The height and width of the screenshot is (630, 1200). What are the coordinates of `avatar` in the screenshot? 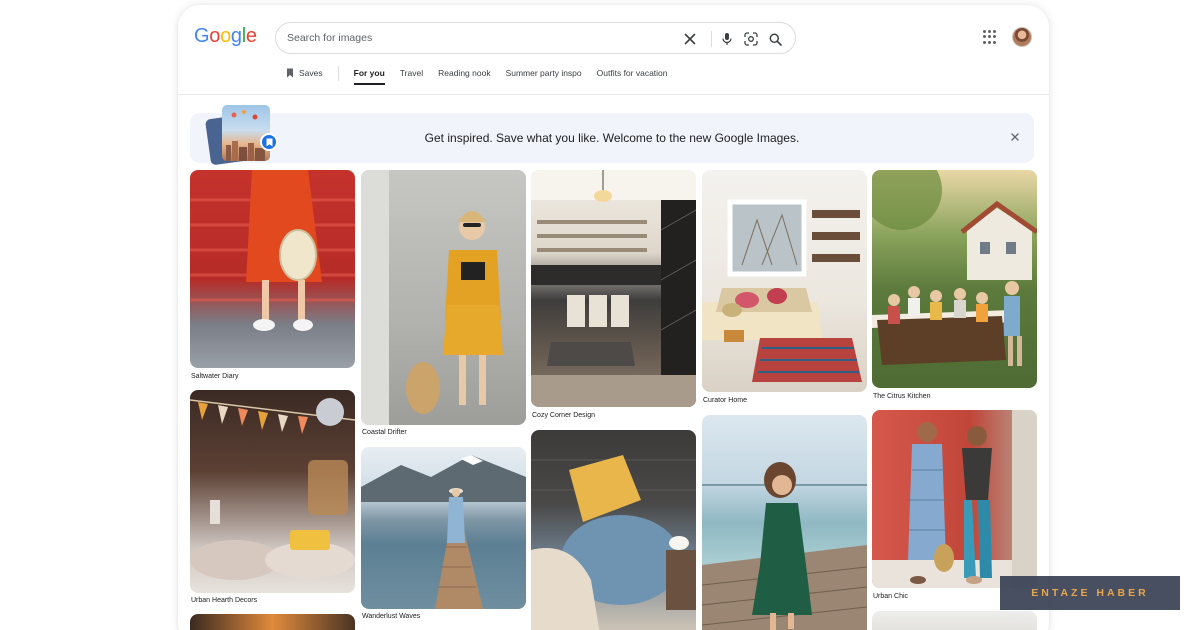 It's located at (1022, 37).